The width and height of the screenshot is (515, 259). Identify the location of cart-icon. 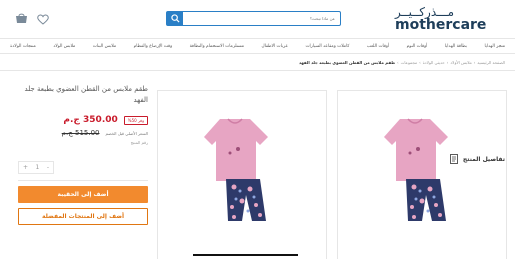
(21, 18).